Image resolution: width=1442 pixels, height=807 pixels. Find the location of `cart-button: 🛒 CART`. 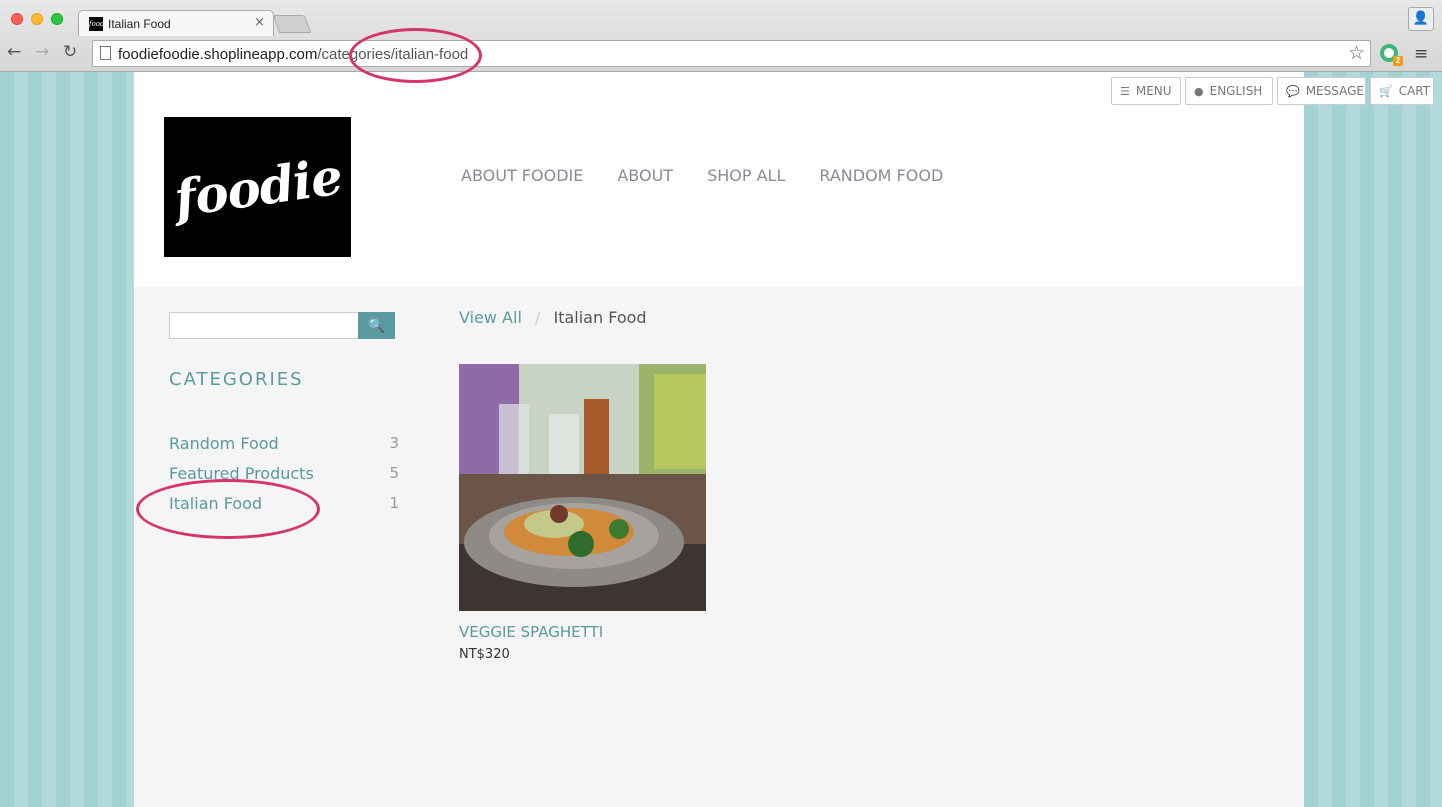

cart-button: 🛒 CART is located at coordinates (1402, 91).